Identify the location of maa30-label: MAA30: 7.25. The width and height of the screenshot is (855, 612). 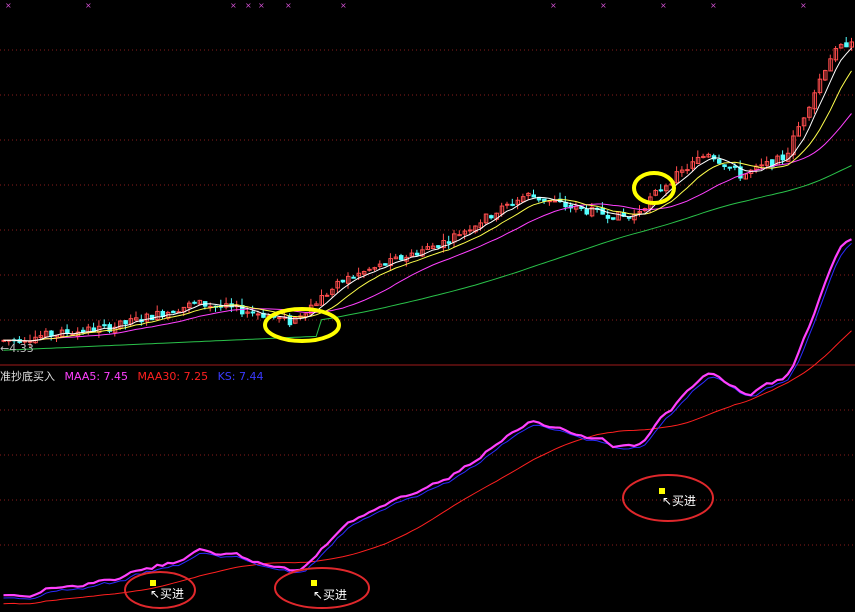
(173, 376).